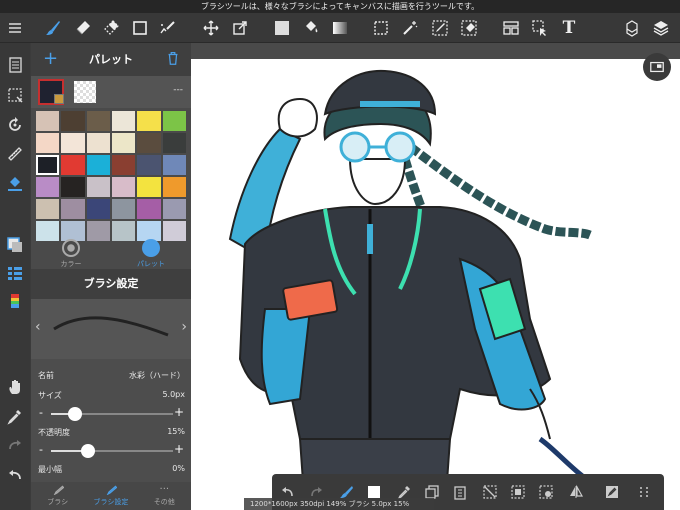 The width and height of the screenshot is (680, 510). Describe the element at coordinates (576, 492) in the screenshot. I see `flip-icon` at that location.